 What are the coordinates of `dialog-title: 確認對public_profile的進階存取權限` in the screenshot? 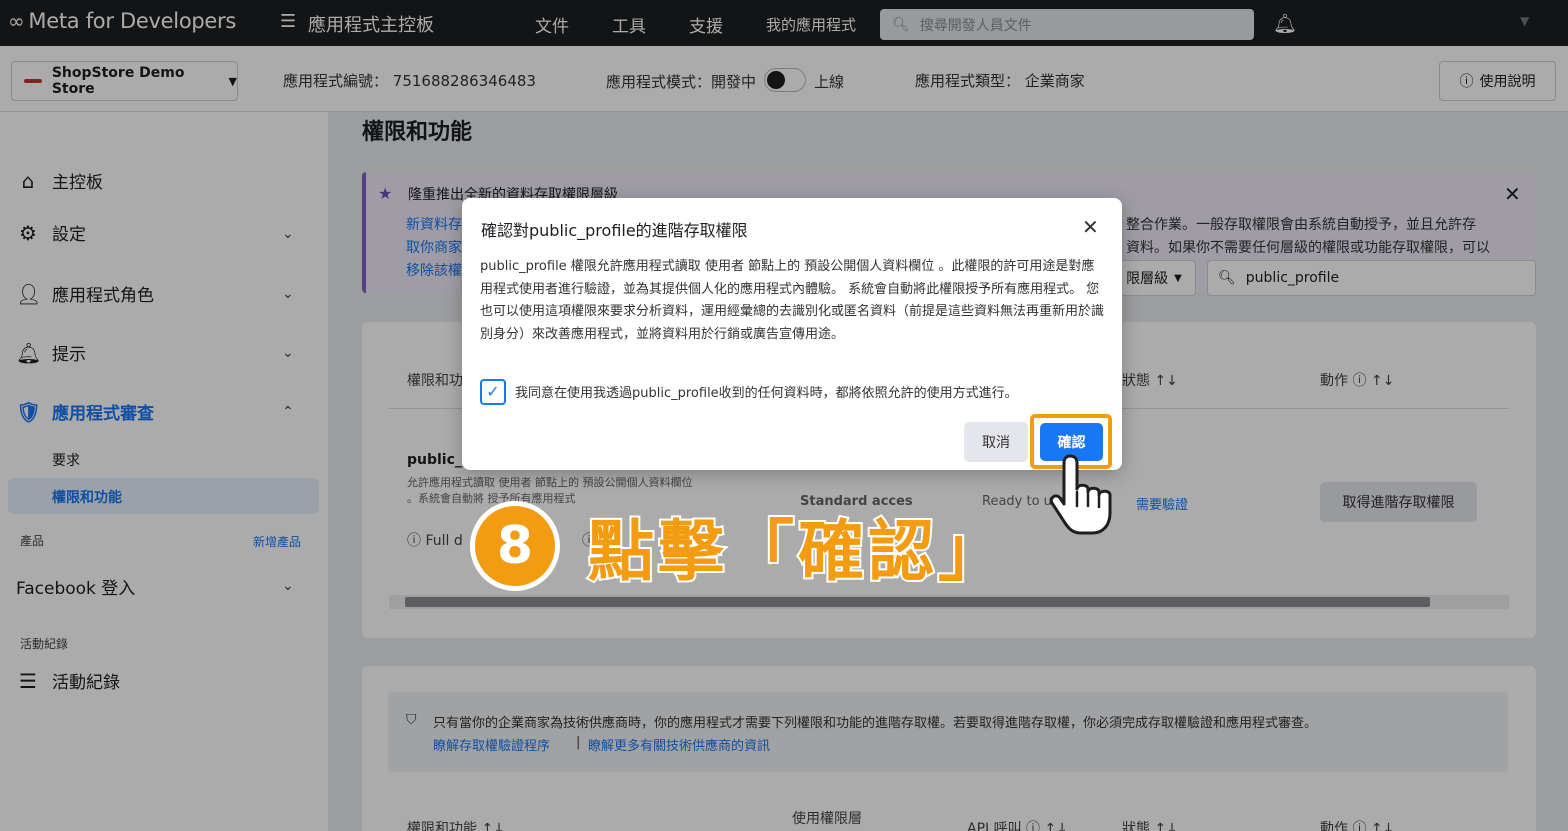 It's located at (614, 230).